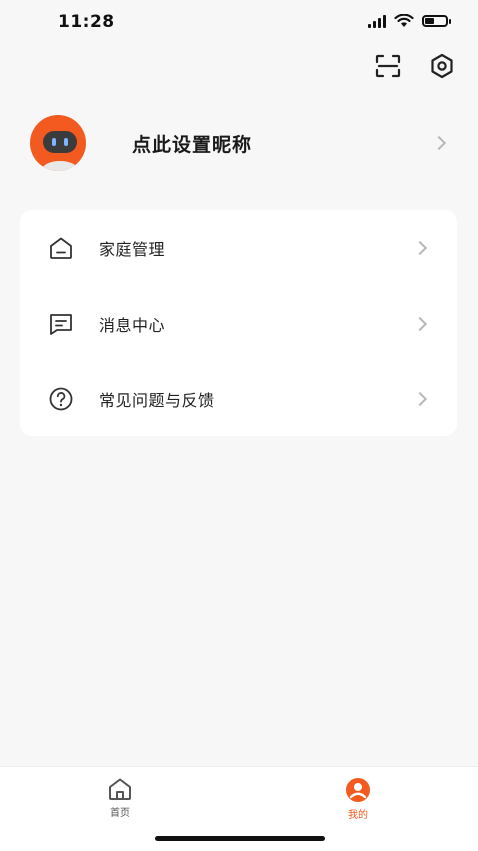  What do you see at coordinates (61, 324) in the screenshot?
I see `message-icon` at bounding box center [61, 324].